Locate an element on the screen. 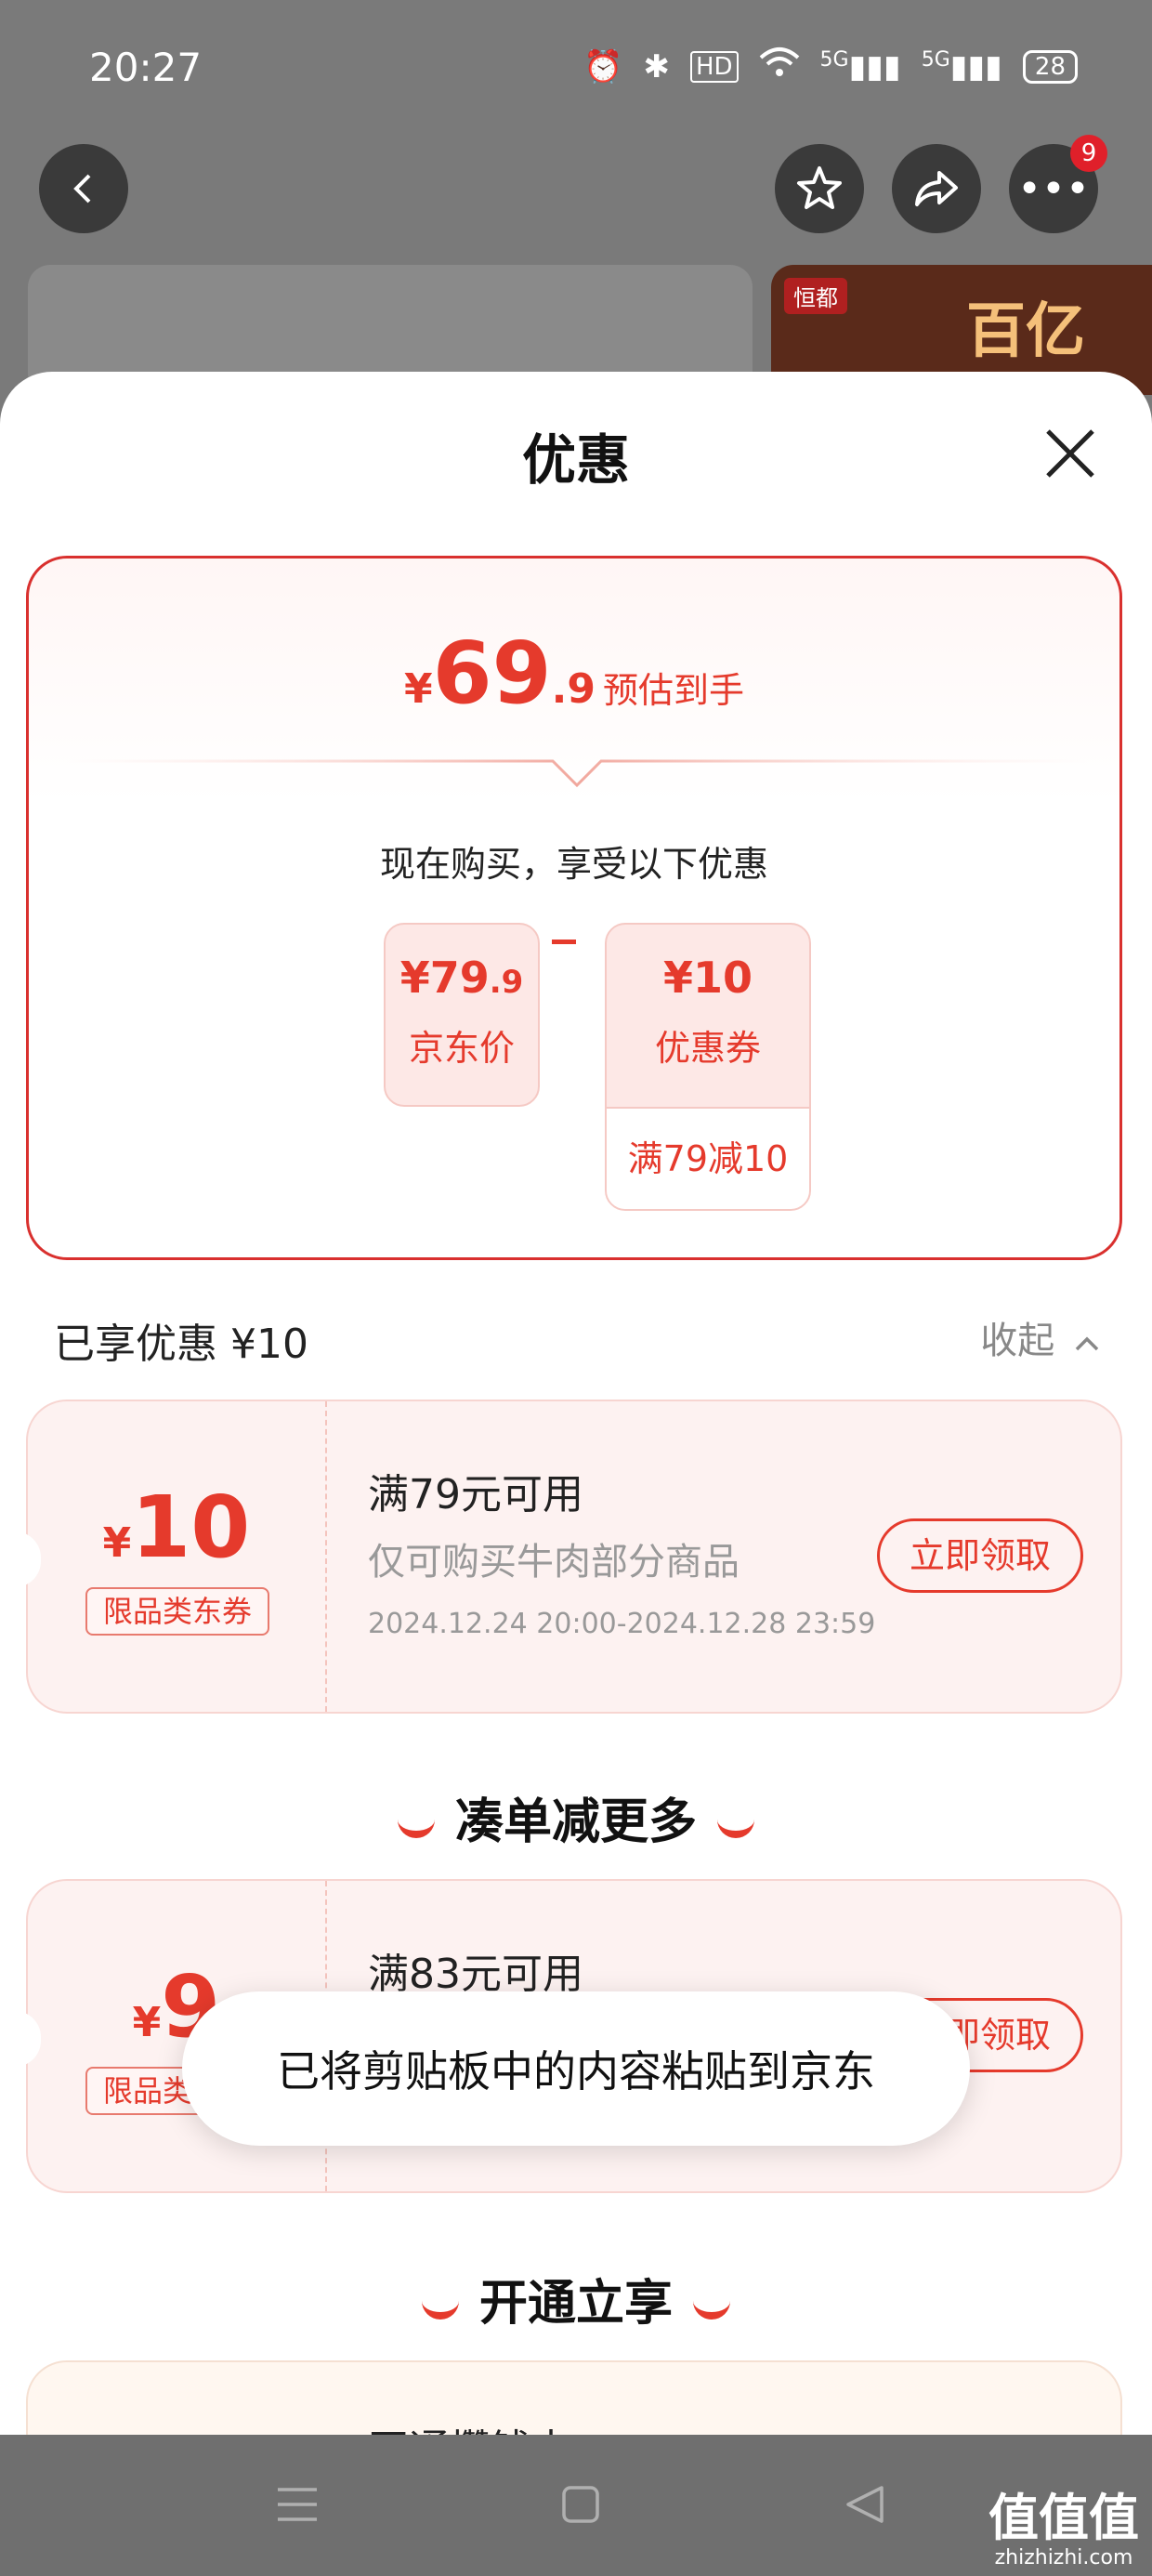 Image resolution: width=1152 pixels, height=2576 pixels. signal-5g-icon: 5G▮▮▮ is located at coordinates (860, 66).